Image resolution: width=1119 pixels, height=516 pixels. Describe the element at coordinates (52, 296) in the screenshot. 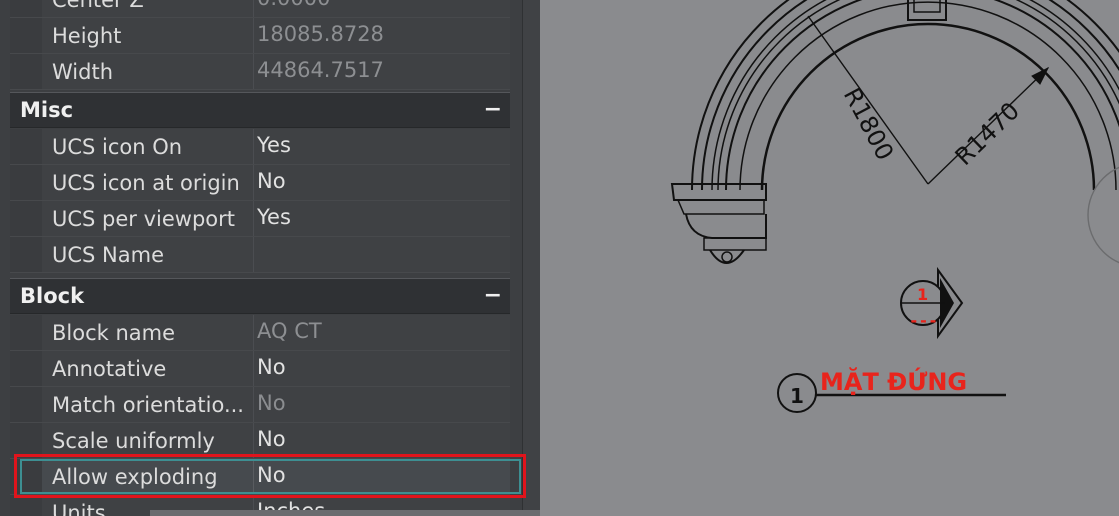

I see `section-title: Block` at that location.